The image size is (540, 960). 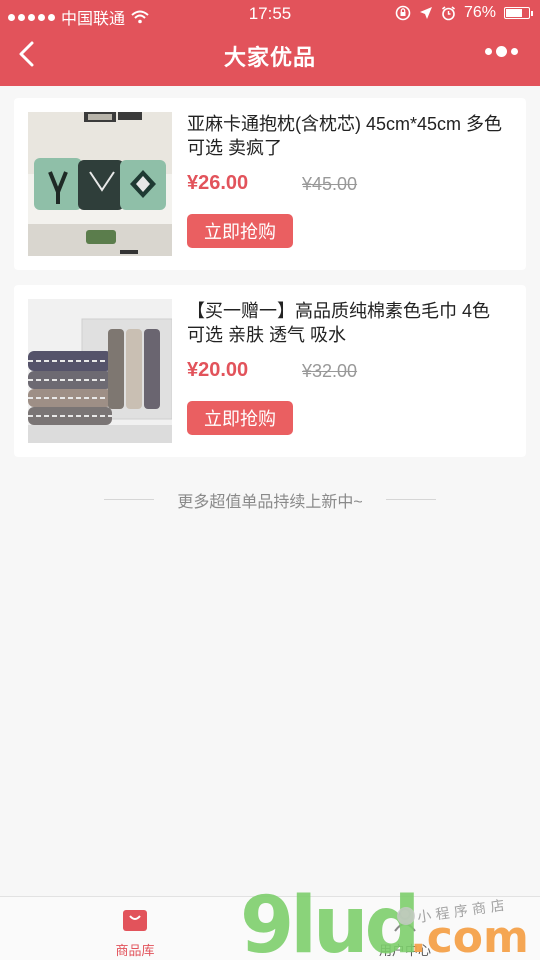 What do you see at coordinates (330, 184) in the screenshot?
I see `product-original-price: ¥45.00` at bounding box center [330, 184].